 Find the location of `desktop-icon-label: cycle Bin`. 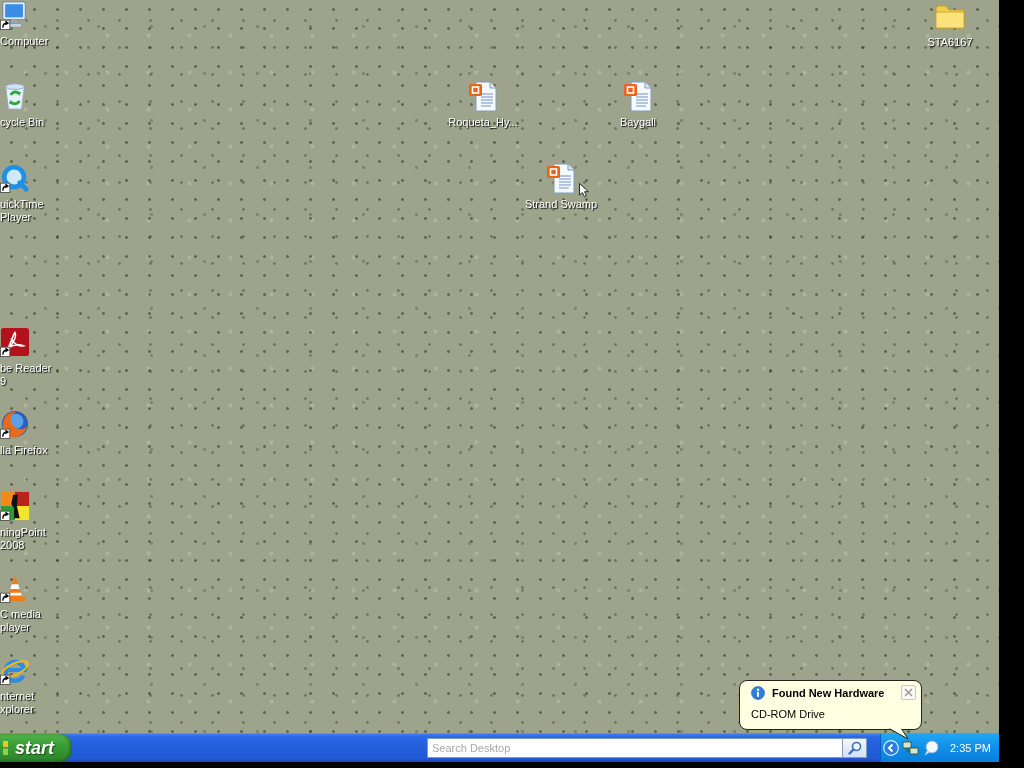

desktop-icon-label: cycle Bin is located at coordinates (22, 122).